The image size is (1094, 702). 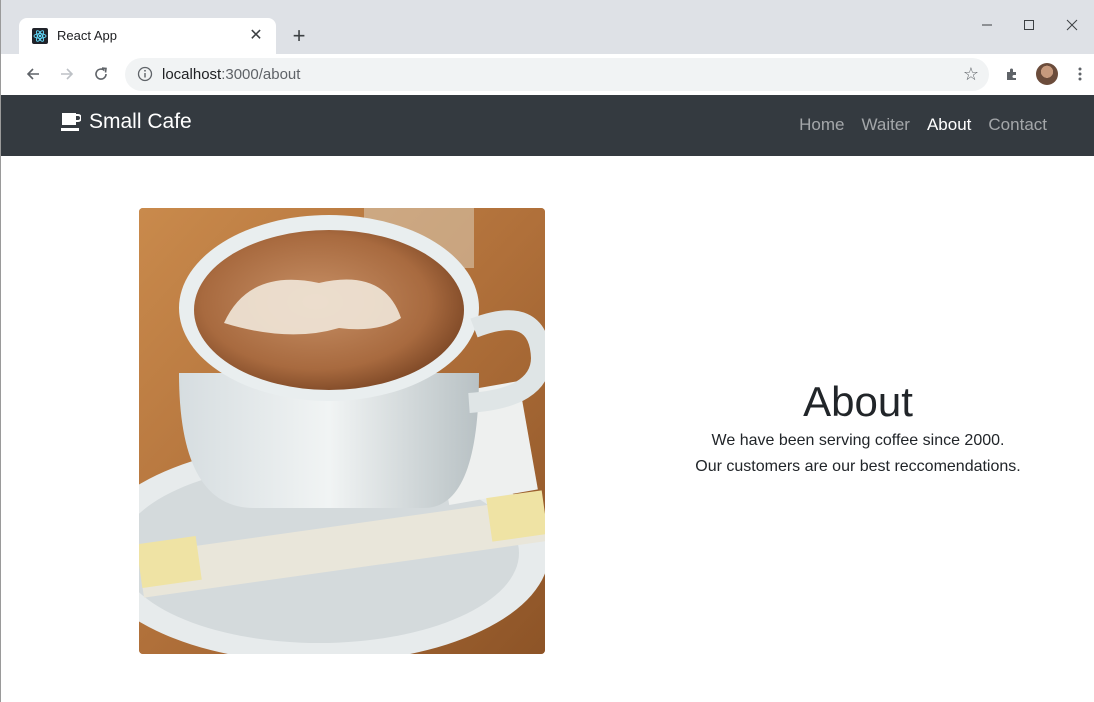 I want to click on minimize-icon, so click(x=987, y=25).